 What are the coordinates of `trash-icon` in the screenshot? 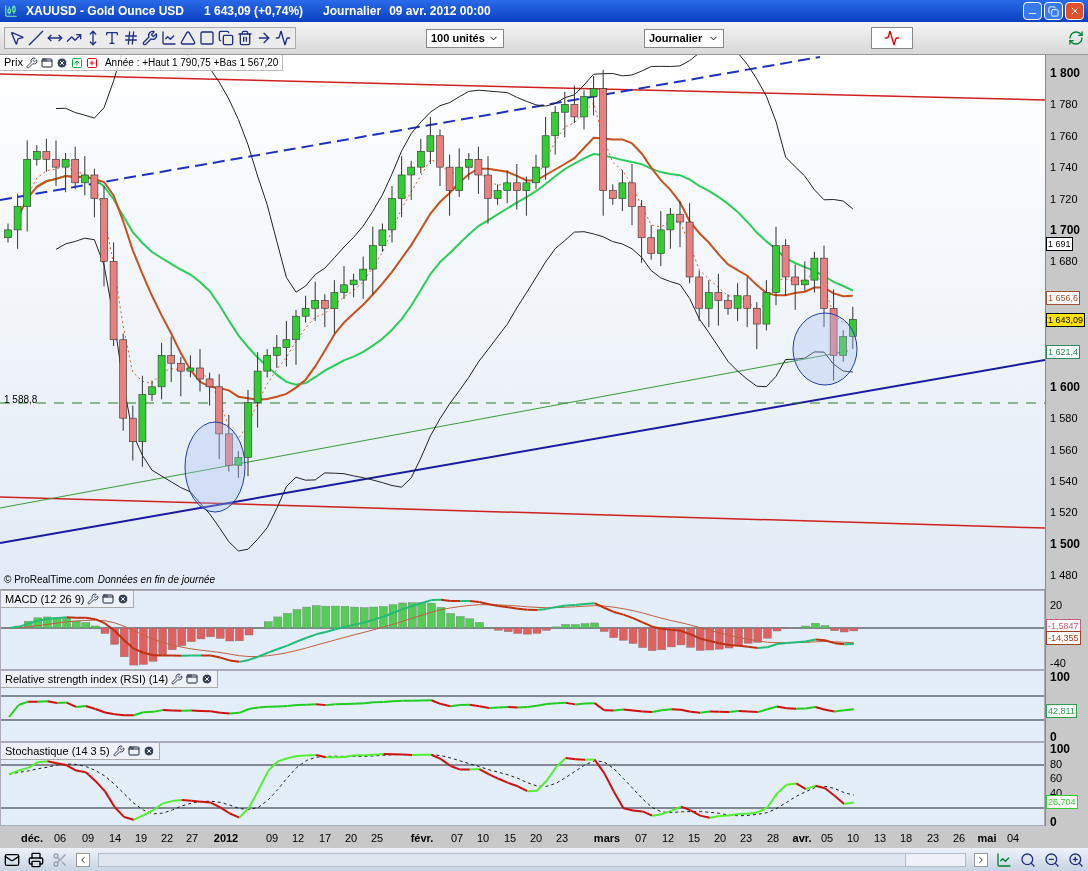 It's located at (245, 38).